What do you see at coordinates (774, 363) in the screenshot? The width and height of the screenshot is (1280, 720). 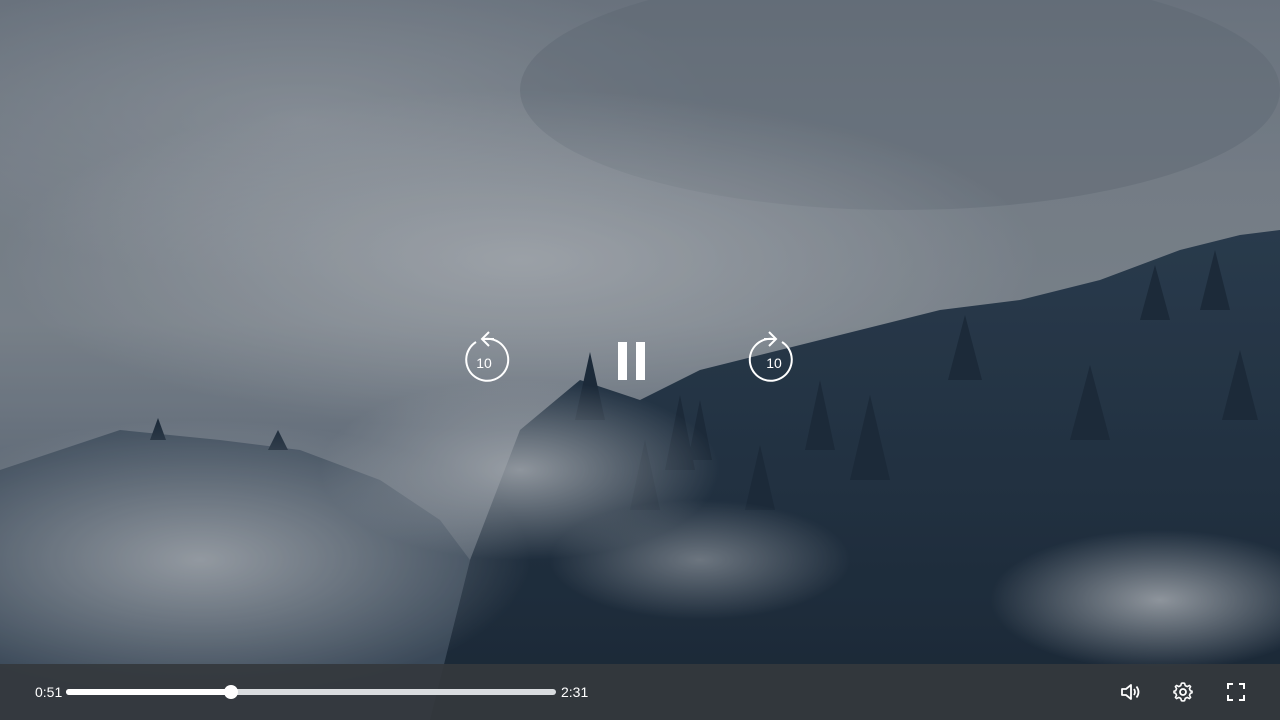 I see `skip-forward-seconds: 10` at bounding box center [774, 363].